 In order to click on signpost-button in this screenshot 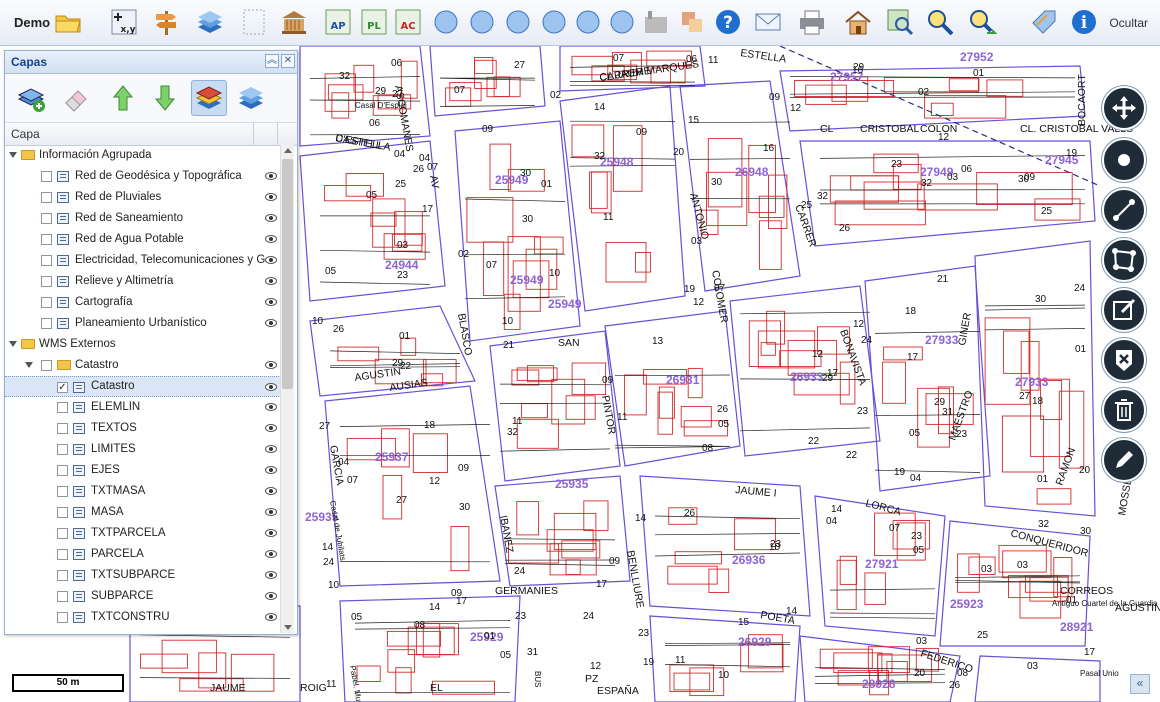, I will do `click(166, 22)`.